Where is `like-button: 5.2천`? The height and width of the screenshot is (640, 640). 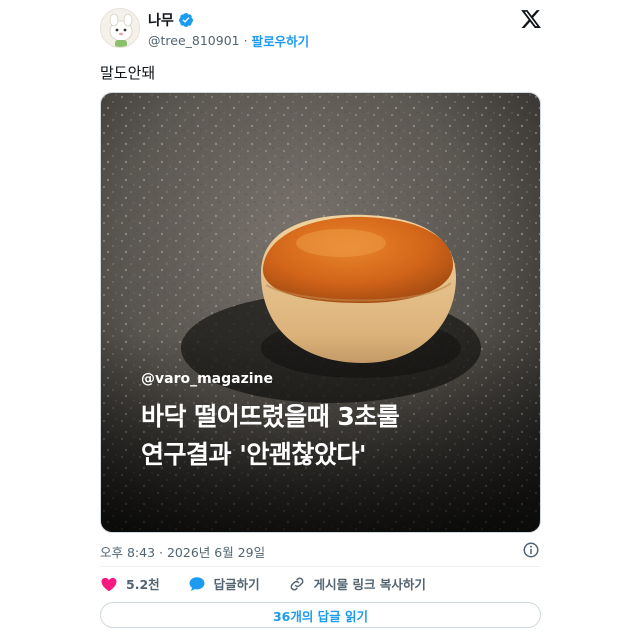
like-button: 5.2천 is located at coordinates (130, 583).